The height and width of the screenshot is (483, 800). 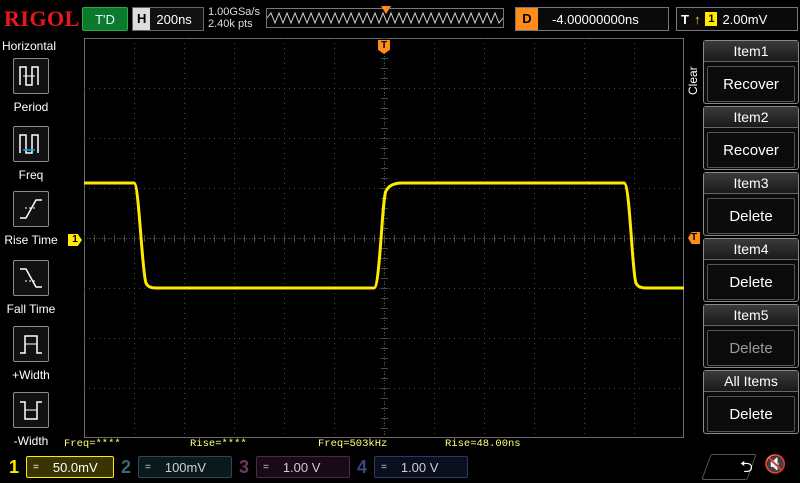 I want to click on clear-item4-card: Item4 Delete, so click(x=751, y=270).